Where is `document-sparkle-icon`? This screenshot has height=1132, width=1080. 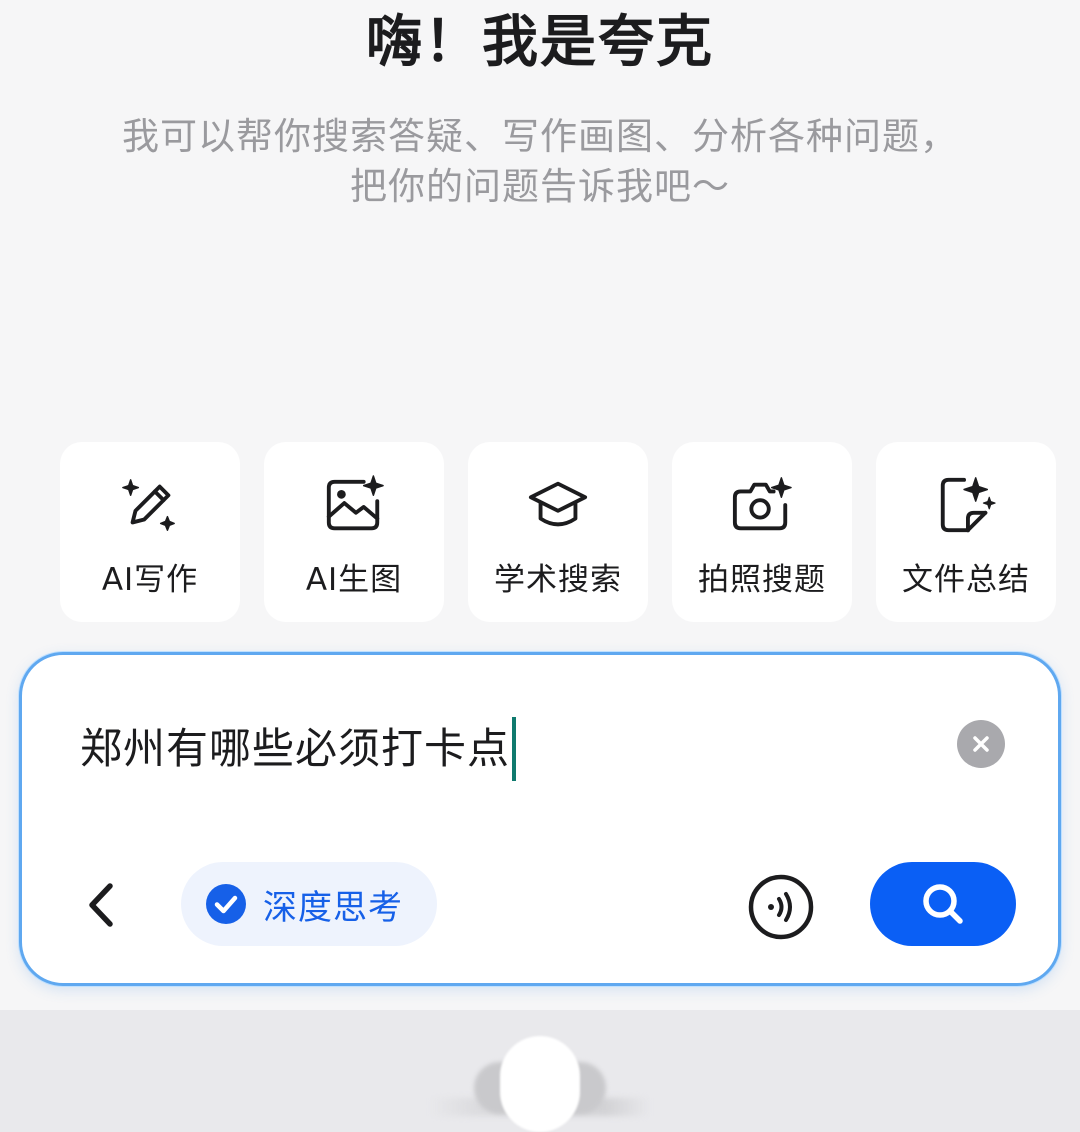 document-sparkle-icon is located at coordinates (968, 505).